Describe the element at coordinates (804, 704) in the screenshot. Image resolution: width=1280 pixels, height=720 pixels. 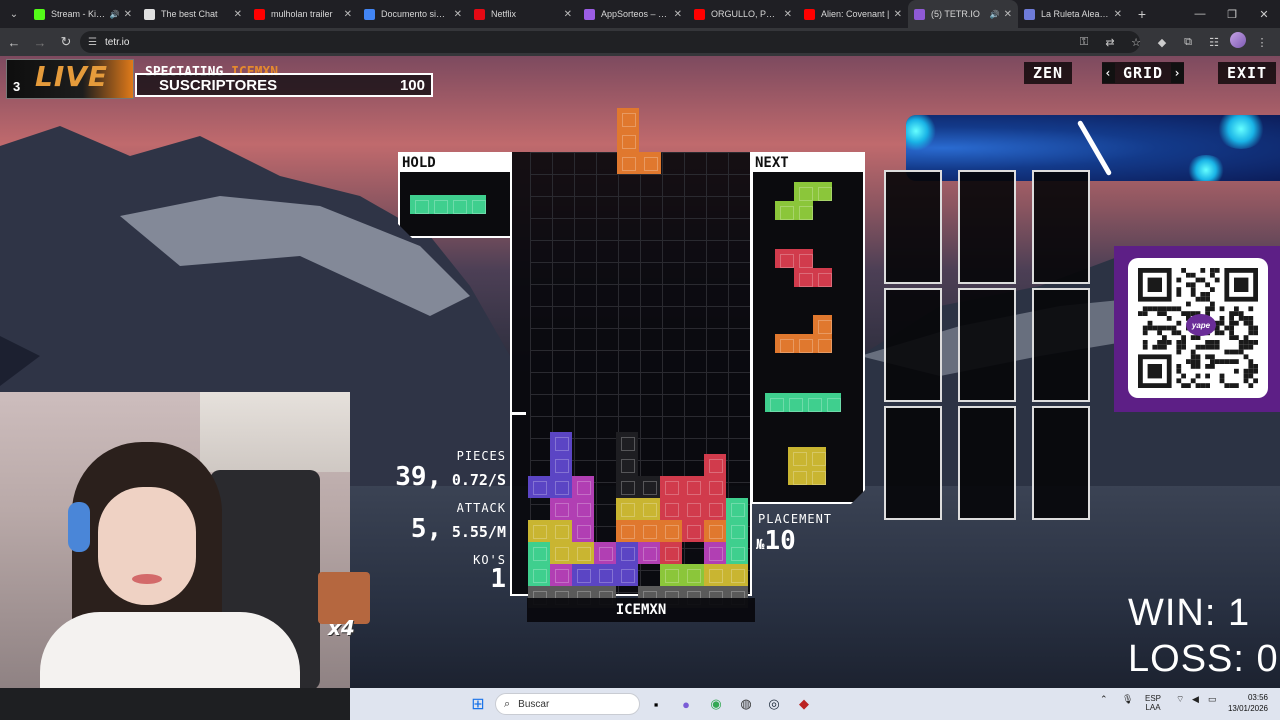
I see `app-red-icon: ◆` at that location.